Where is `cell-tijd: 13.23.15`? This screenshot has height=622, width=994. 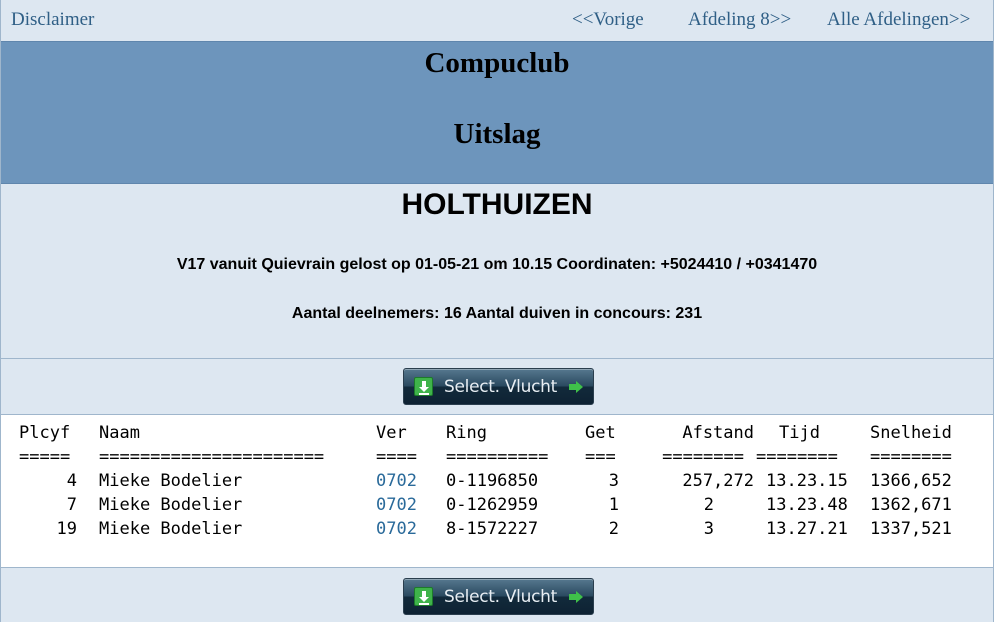 cell-tijd: 13.23.15 is located at coordinates (807, 481).